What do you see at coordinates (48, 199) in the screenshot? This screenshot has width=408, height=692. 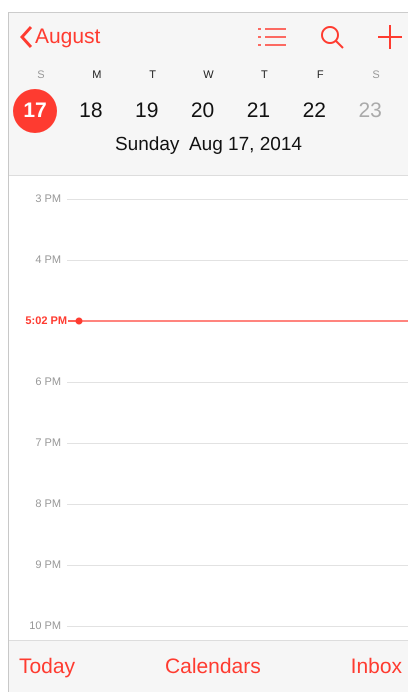 I see `hour-label: 3 PM` at bounding box center [48, 199].